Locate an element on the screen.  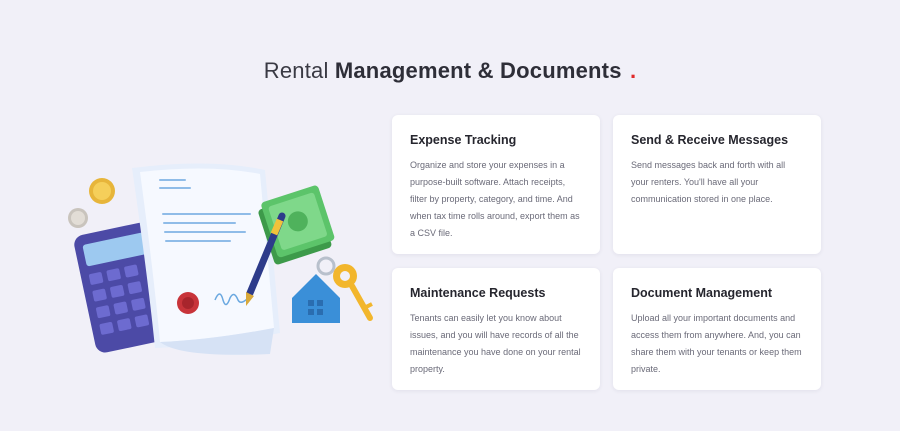
card-title: Maintenance Requests is located at coordinates (478, 293).